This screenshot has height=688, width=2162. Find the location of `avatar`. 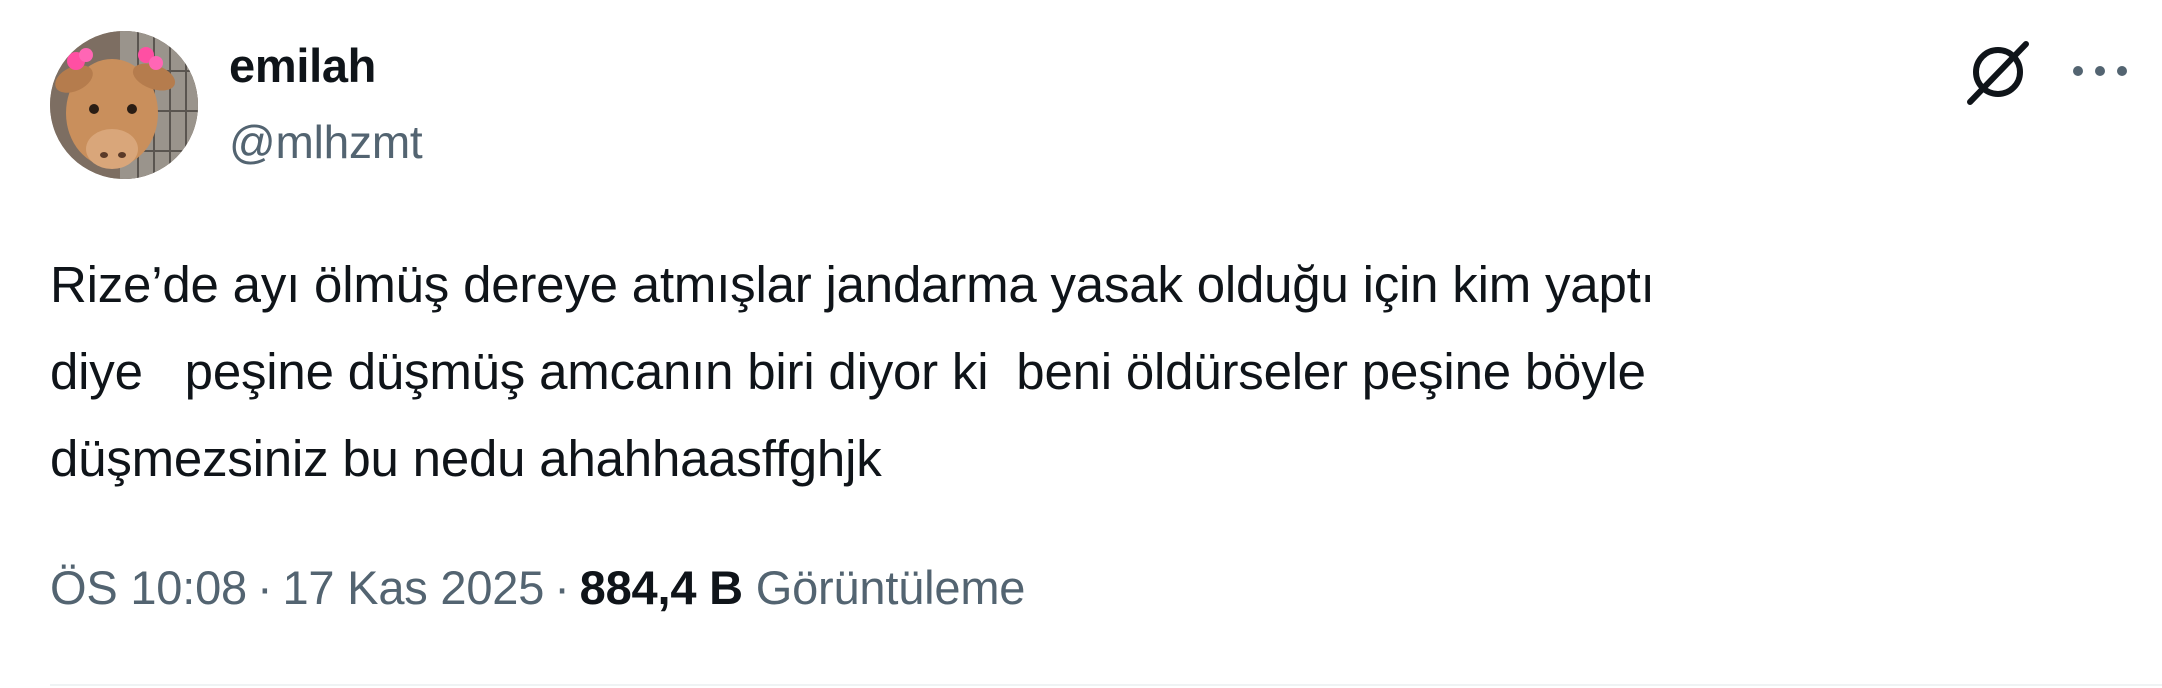

avatar is located at coordinates (124, 105).